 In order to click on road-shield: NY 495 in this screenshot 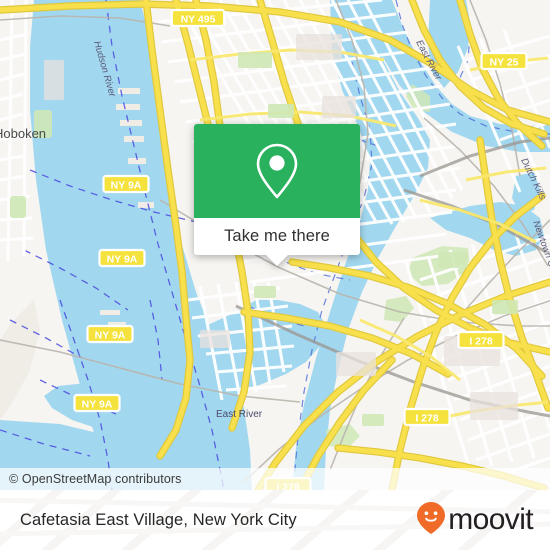, I will do `click(198, 18)`.